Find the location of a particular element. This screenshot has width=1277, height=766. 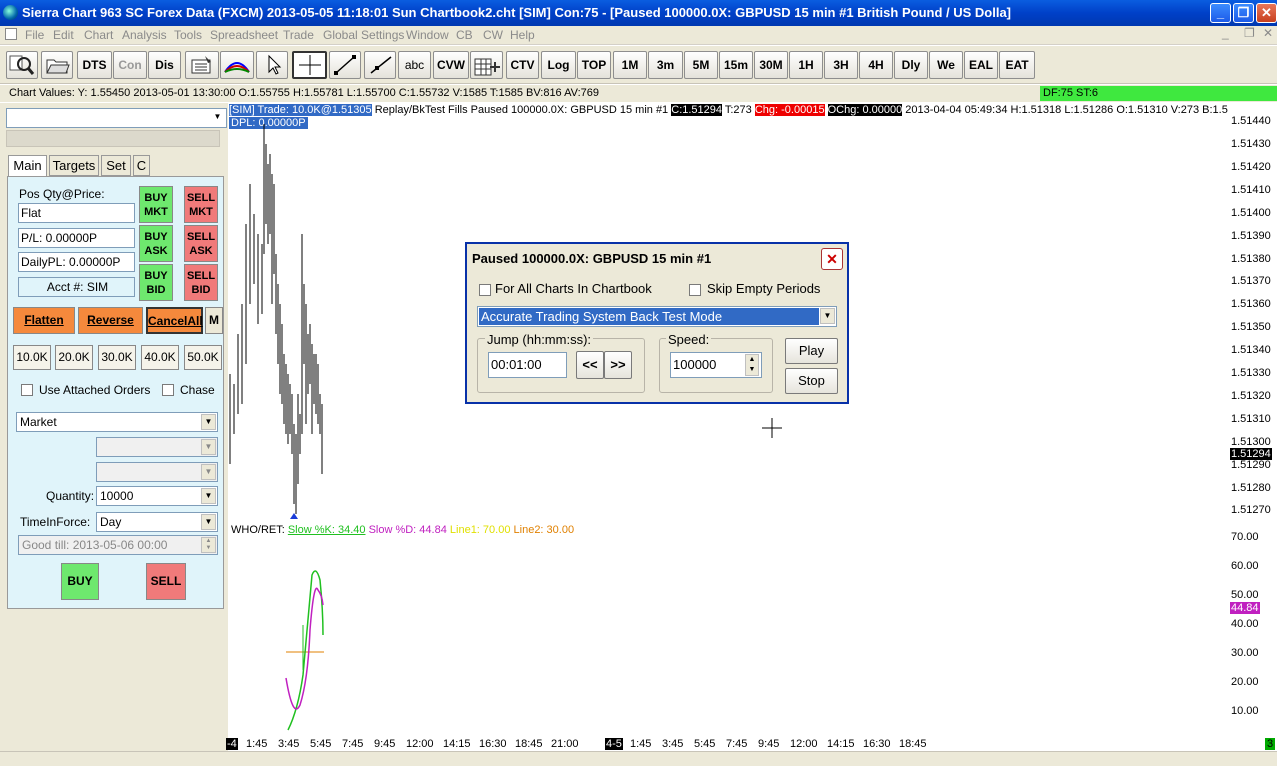

slow-k-label: Slow %K: 34.40 is located at coordinates (326, 530).